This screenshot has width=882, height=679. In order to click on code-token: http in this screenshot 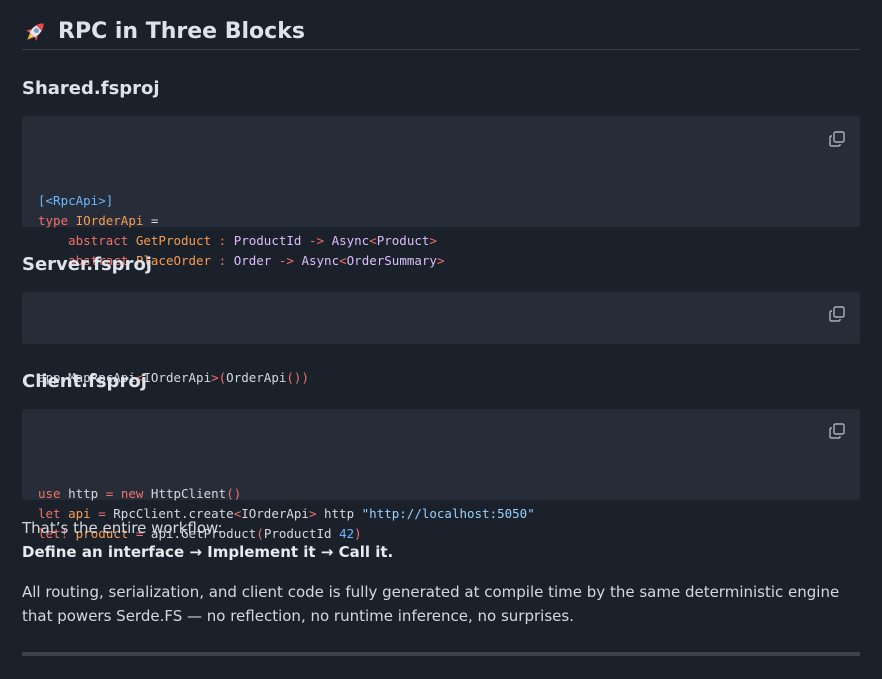, I will do `click(87, 493)`.